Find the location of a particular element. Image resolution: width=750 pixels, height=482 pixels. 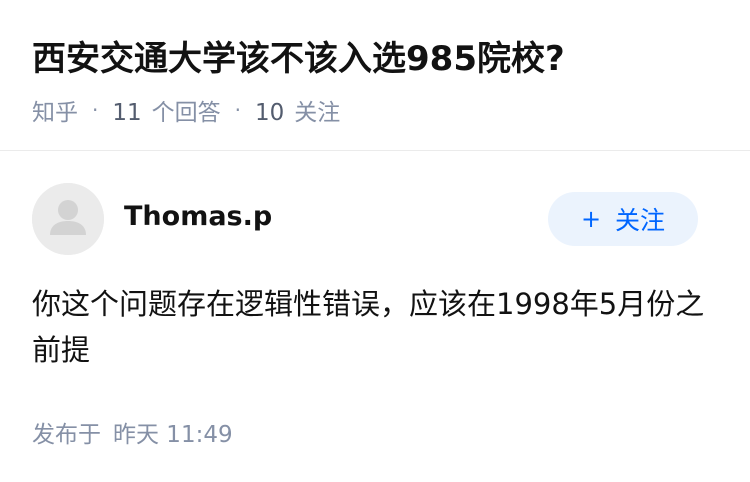

plus-icon: + is located at coordinates (591, 219).